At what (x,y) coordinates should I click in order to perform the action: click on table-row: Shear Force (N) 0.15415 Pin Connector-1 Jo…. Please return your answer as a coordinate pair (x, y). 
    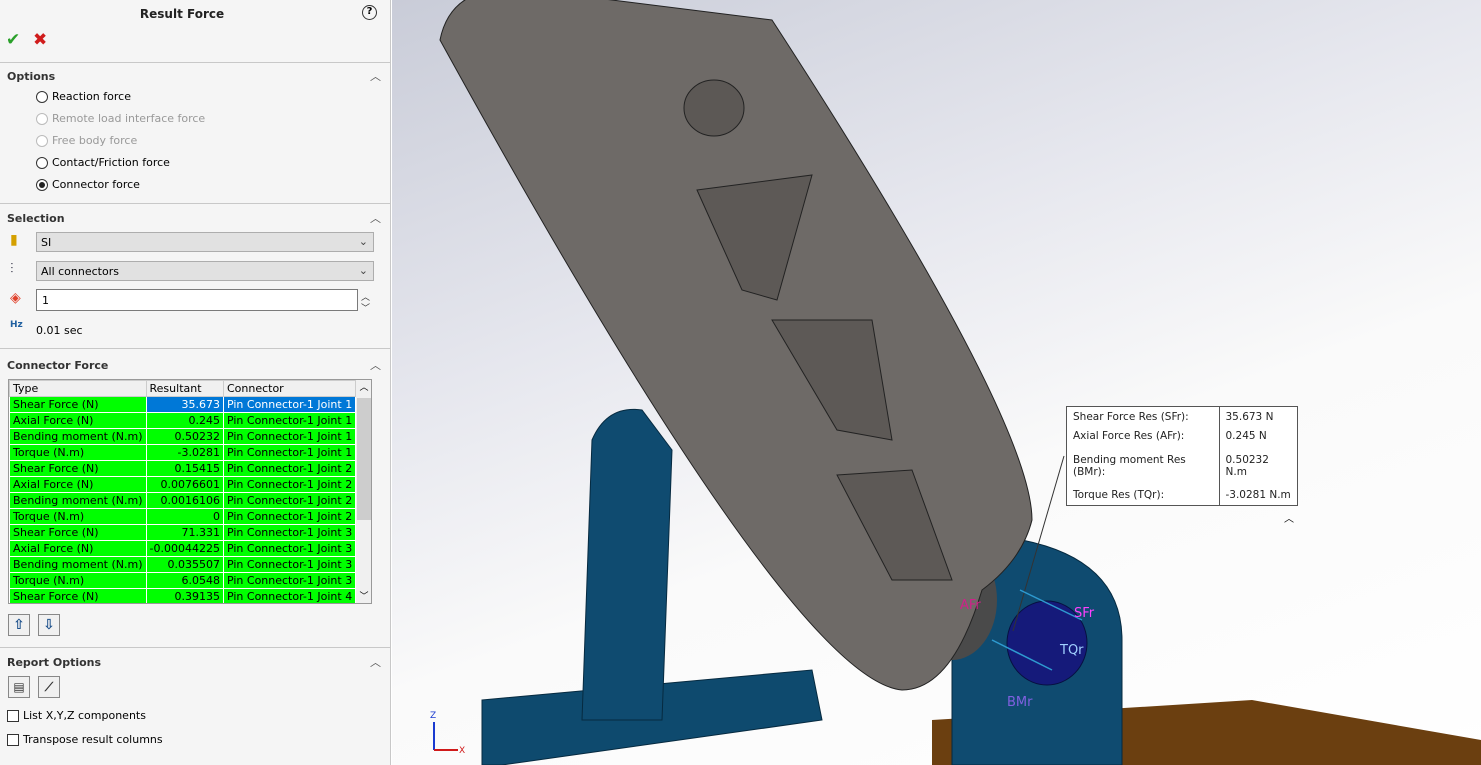
    Looking at the image, I should click on (183, 468).